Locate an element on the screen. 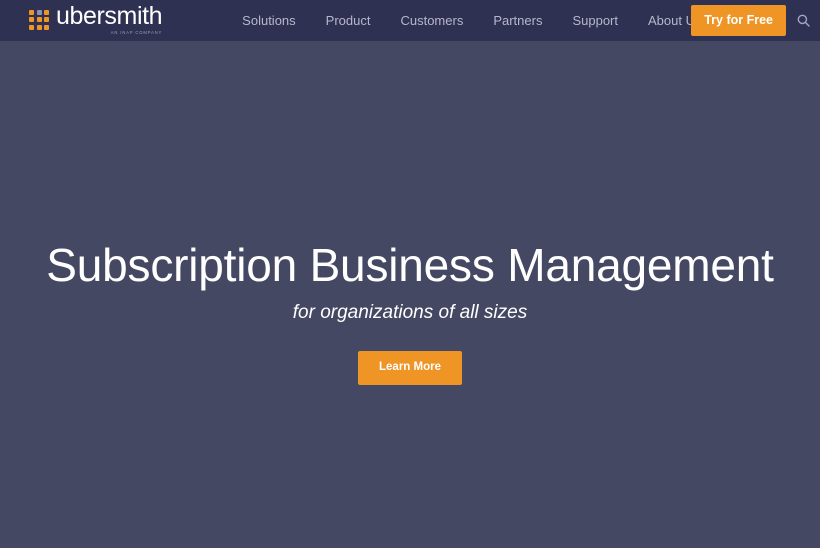 The image size is (820, 548). logo-text-wrap: ubersmith AN INAP COMPANY is located at coordinates (109, 19).